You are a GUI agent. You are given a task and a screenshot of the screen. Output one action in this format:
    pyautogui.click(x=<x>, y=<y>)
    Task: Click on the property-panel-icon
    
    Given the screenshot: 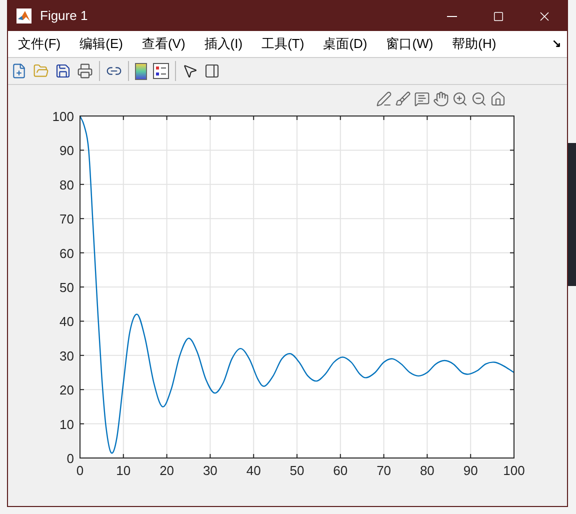 What is the action you would take?
    pyautogui.click(x=212, y=71)
    